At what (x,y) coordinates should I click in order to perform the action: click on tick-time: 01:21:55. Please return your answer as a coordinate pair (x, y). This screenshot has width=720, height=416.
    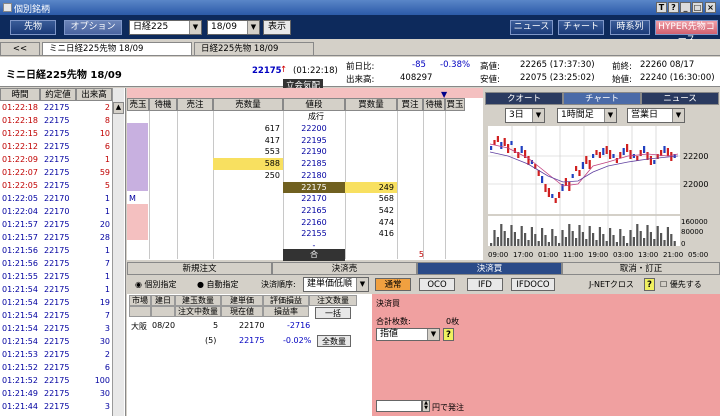
    Looking at the image, I should click on (20, 276).